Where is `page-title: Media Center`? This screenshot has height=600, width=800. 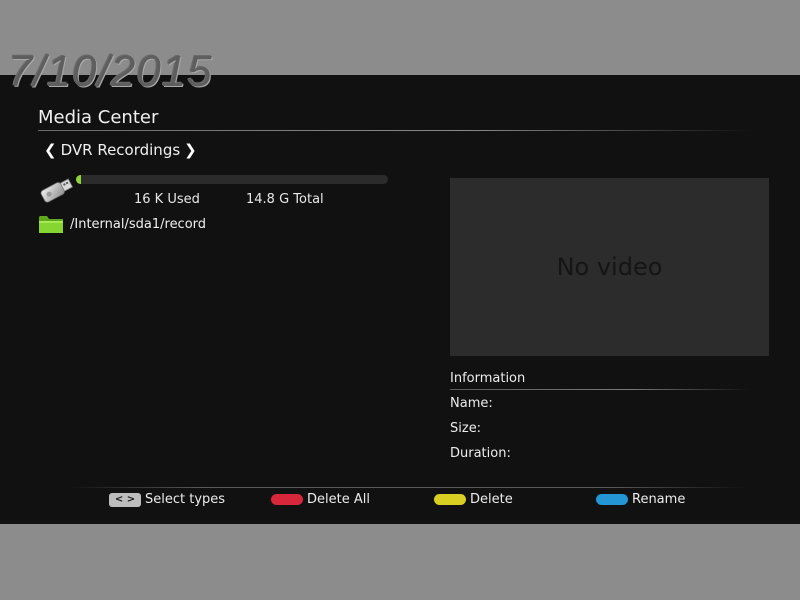 page-title: Media Center is located at coordinates (98, 117).